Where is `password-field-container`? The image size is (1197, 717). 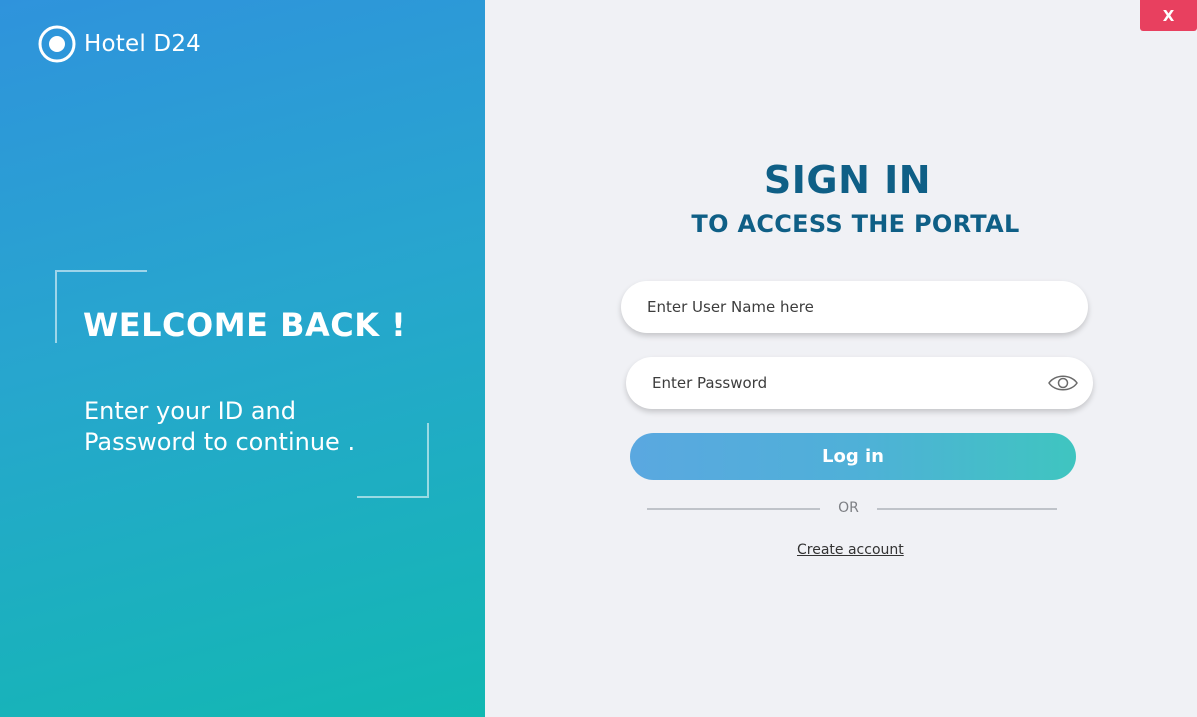
password-field-container is located at coordinates (859, 383).